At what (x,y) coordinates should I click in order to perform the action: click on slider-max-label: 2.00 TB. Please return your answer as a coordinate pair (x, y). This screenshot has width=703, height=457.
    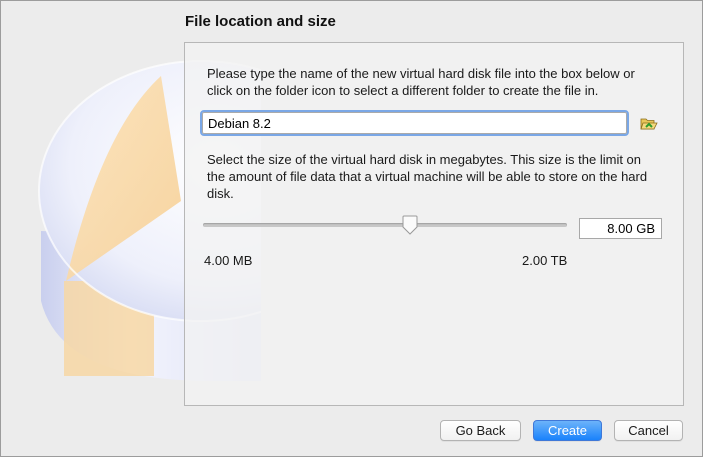
    Looking at the image, I should click on (545, 260).